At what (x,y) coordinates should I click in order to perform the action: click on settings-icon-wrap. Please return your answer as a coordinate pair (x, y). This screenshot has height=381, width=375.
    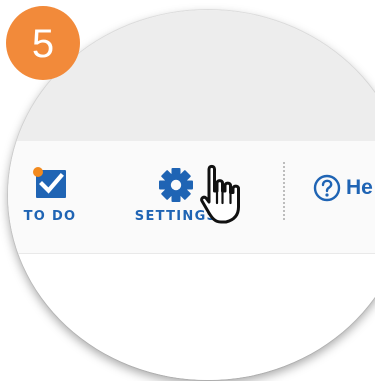
    Looking at the image, I should click on (176, 185).